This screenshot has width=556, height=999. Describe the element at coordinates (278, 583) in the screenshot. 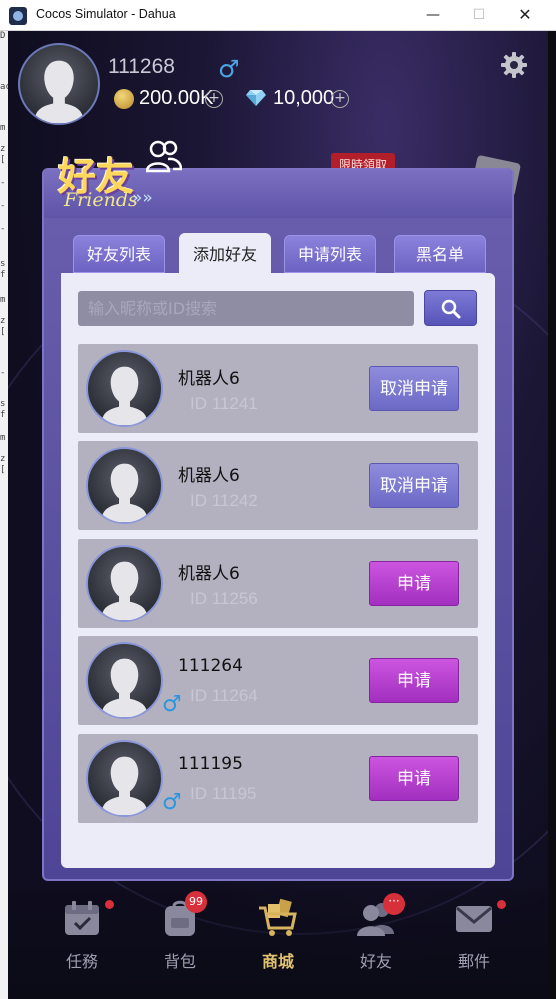

I see `list-item: 机器人6 ID 11256 申请` at that location.